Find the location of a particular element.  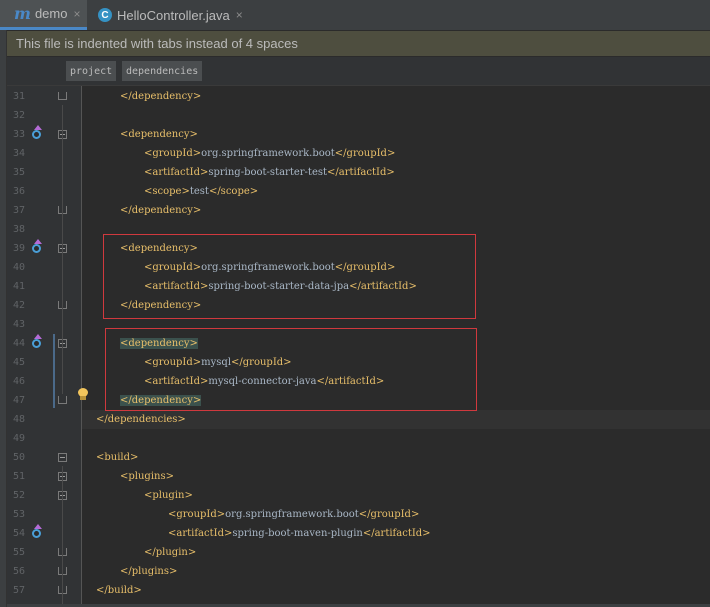

code-line: </plugins> is located at coordinates (148, 571).